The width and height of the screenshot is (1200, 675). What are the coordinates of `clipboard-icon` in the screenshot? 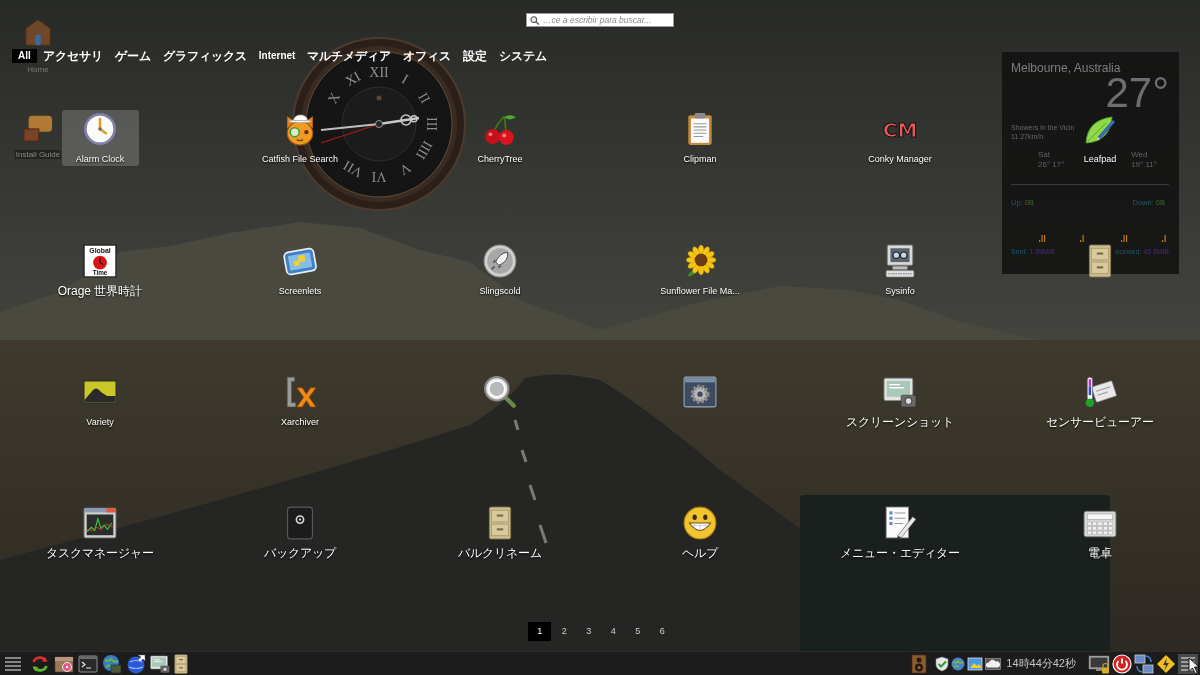 It's located at (700, 129).